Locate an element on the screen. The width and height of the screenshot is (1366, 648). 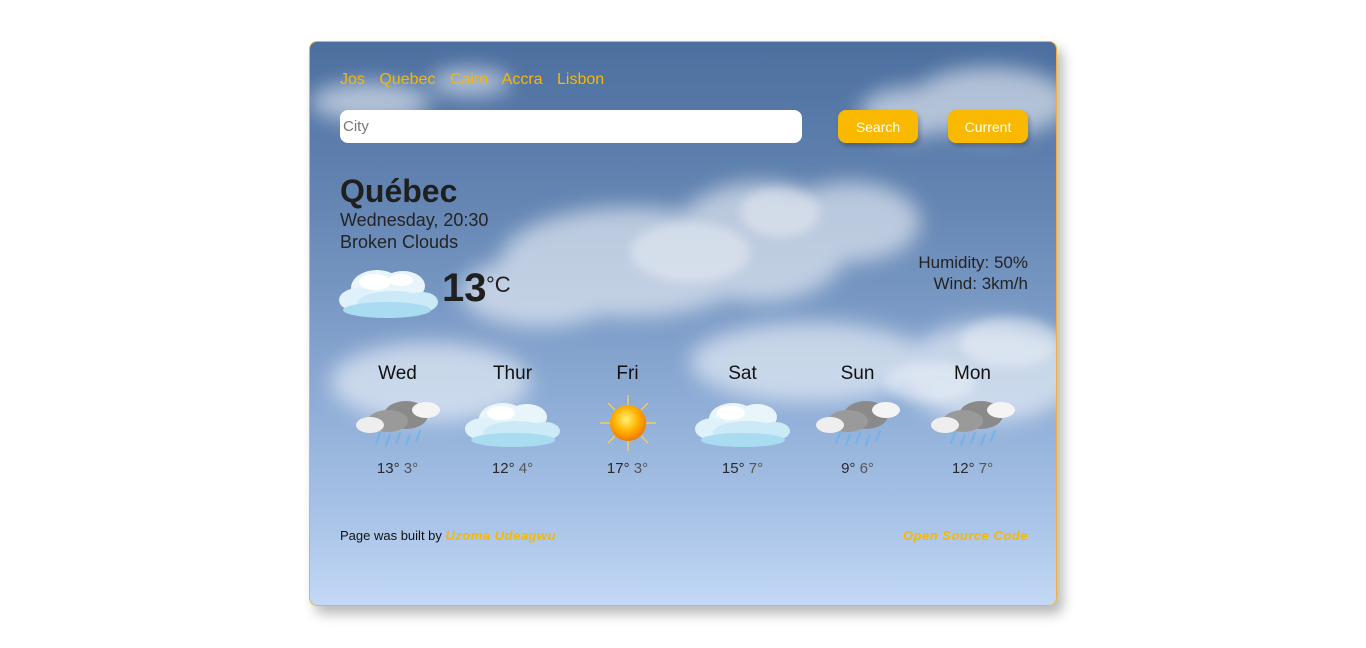
weather-description: Broken Clouds is located at coordinates (399, 242).